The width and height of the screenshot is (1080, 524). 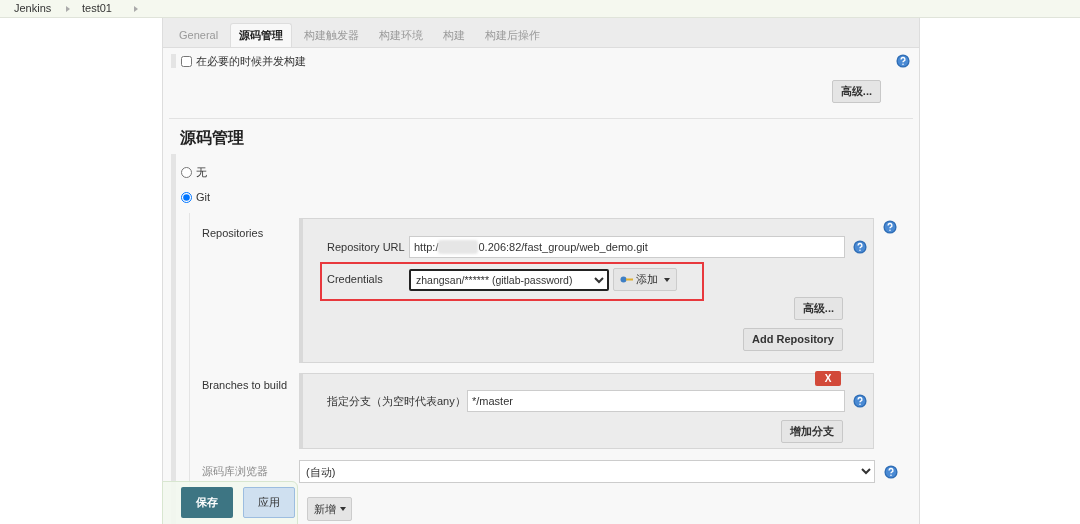 What do you see at coordinates (458, 247) in the screenshot?
I see `blurred-area` at bounding box center [458, 247].